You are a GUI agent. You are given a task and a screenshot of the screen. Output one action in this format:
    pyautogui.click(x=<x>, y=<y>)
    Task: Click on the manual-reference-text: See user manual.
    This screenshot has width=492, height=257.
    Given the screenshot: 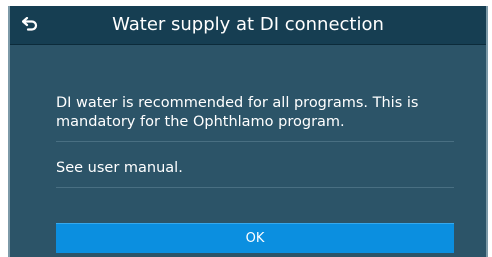 What is the action you would take?
    pyautogui.click(x=255, y=173)
    